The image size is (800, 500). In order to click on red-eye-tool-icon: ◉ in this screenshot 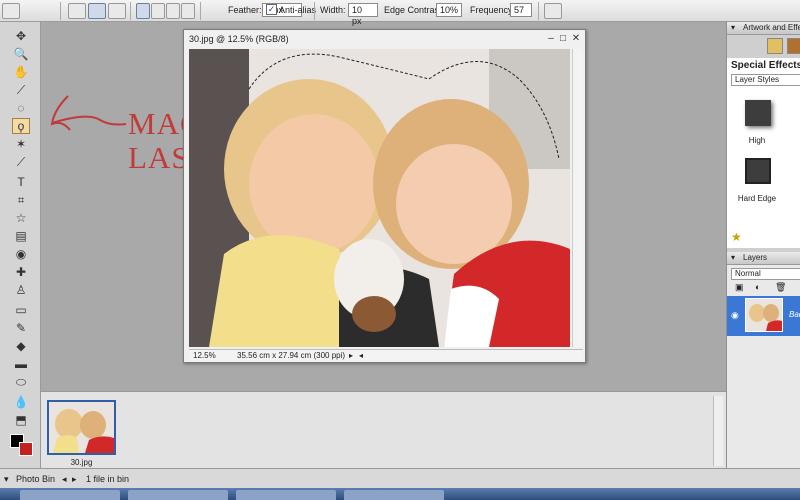, I will do `click(21, 254)`.